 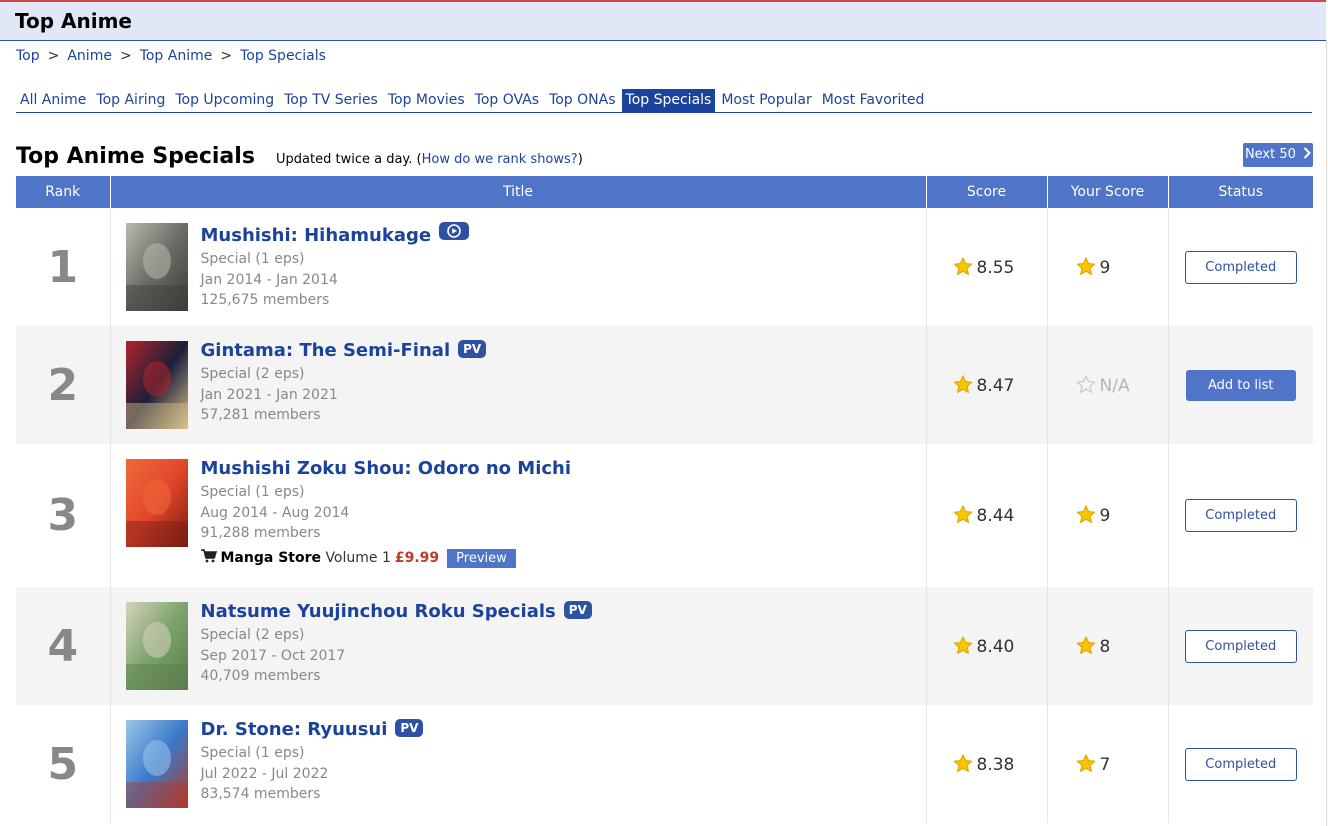 I want to click on tab-top-ovas: Top OVAs, so click(x=507, y=100).